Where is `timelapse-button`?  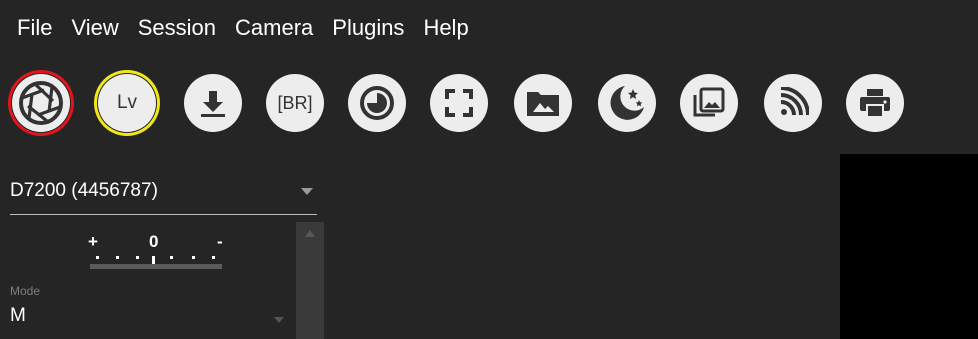
timelapse-button is located at coordinates (377, 103).